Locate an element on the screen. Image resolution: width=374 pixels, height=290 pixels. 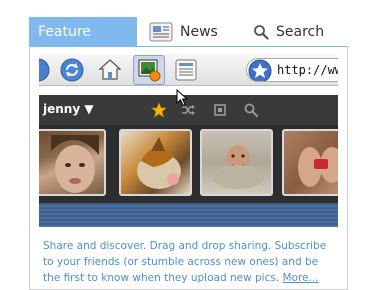
tab-feature: Feature is located at coordinates (83, 32).